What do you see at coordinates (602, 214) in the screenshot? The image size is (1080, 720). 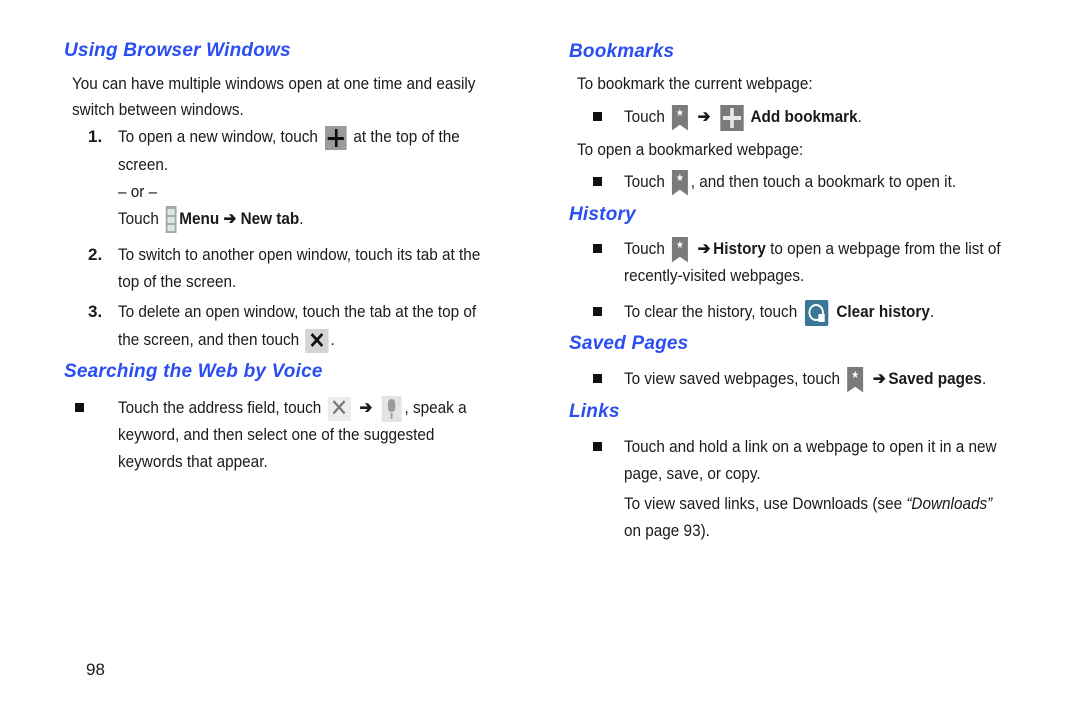 I see `section-heading-history: History` at bounding box center [602, 214].